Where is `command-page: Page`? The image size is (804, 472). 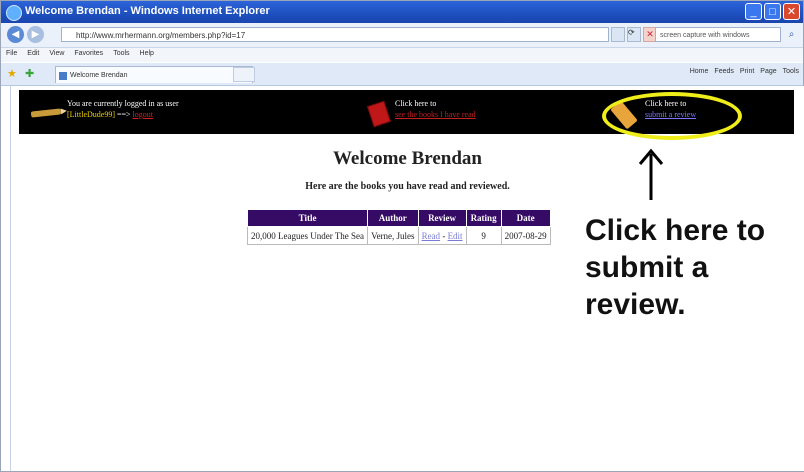 command-page: Page is located at coordinates (768, 71).